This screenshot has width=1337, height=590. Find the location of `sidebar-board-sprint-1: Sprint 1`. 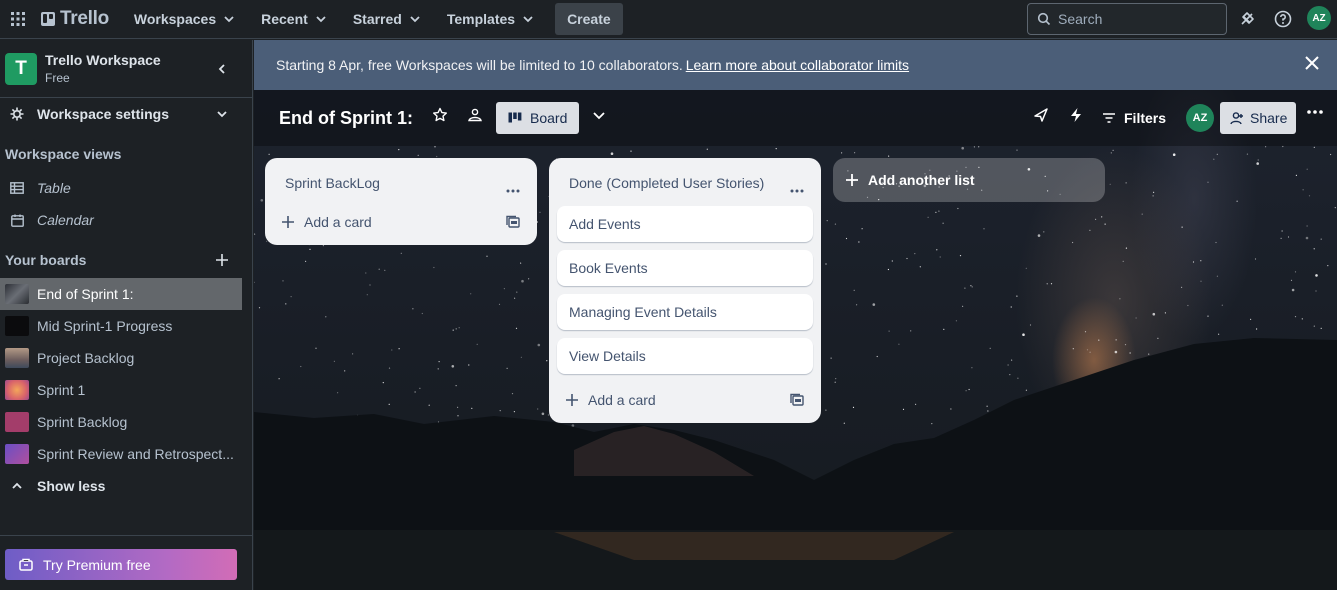

sidebar-board-sprint-1: Sprint 1 is located at coordinates (126, 390).